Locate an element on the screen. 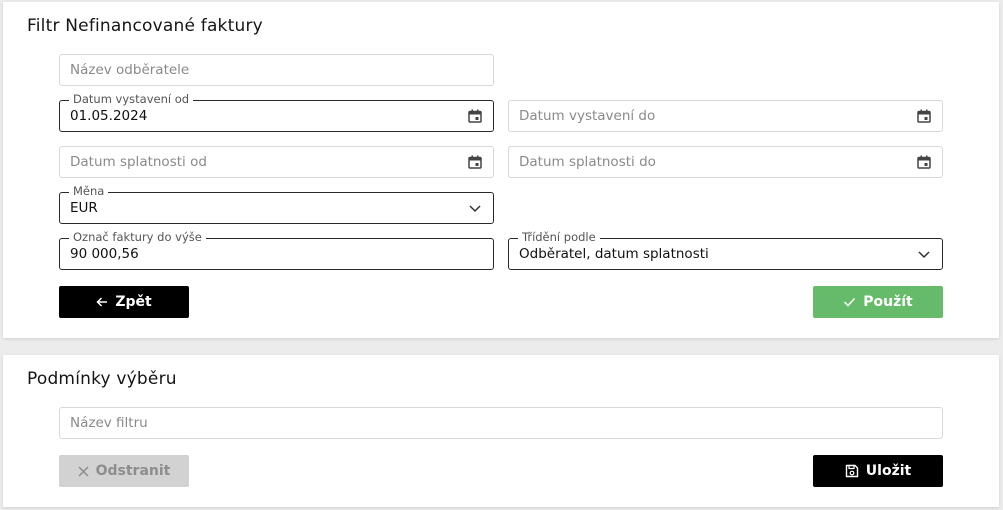 The width and height of the screenshot is (1003, 510). floppy-disk-icon is located at coordinates (851, 471).